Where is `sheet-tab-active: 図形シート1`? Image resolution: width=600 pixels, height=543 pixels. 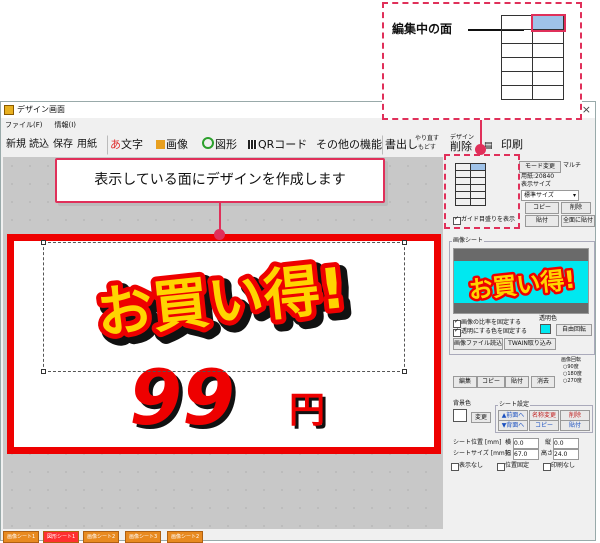 sheet-tab-active: 図形シート1 is located at coordinates (61, 537).